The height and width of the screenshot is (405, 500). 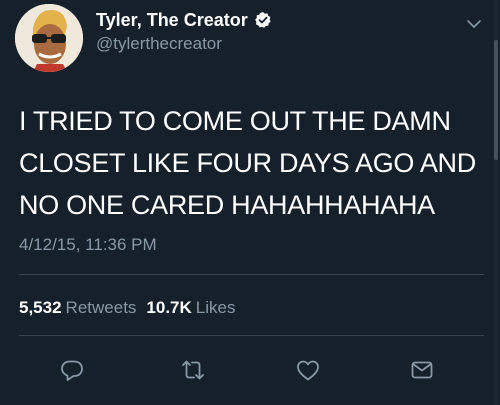 I want to click on direct-message-icon, so click(x=422, y=370).